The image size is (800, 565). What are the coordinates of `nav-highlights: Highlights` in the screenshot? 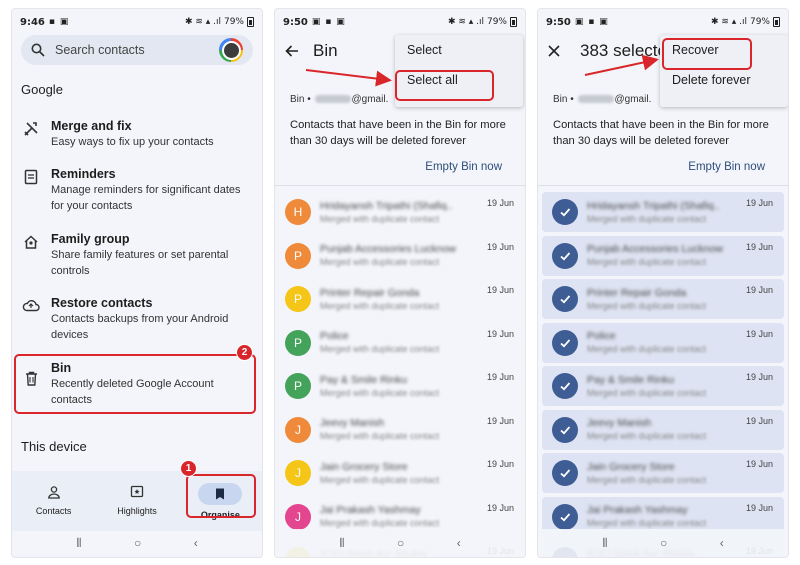 It's located at (136, 501).